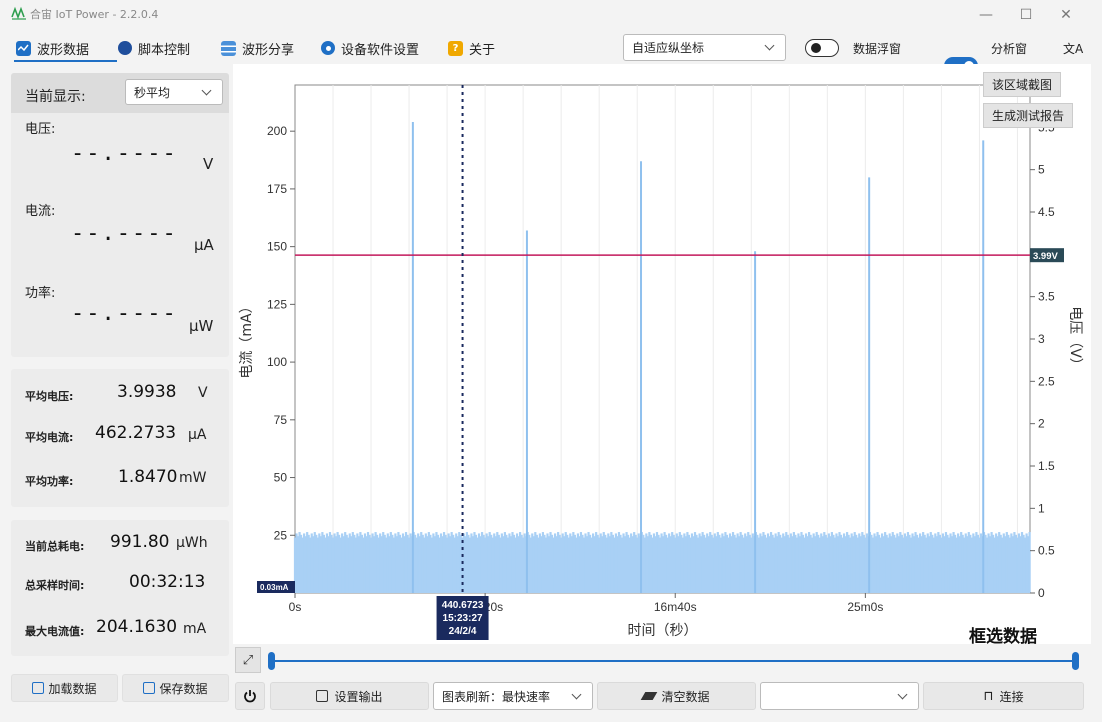 The width and height of the screenshot is (1102, 722). What do you see at coordinates (125, 48) in the screenshot?
I see `script-icon` at bounding box center [125, 48].